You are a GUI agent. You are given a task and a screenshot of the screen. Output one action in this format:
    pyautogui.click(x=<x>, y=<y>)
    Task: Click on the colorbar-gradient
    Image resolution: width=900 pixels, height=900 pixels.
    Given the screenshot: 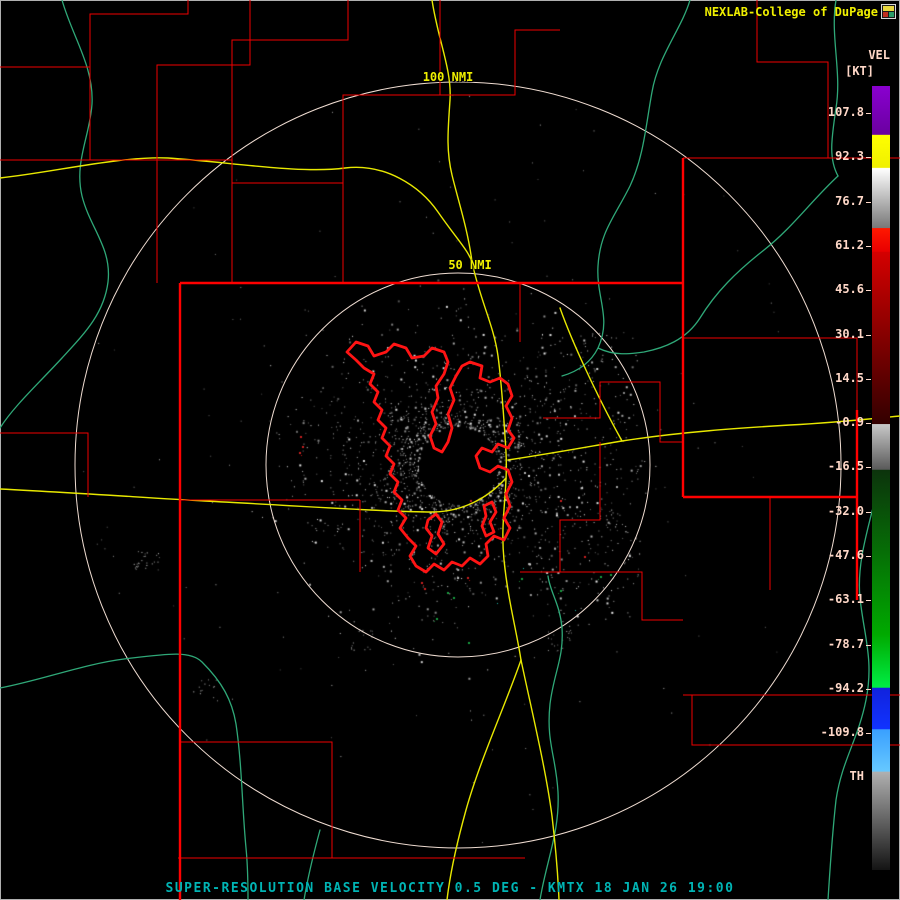 What is the action you would take?
    pyautogui.click(x=881, y=478)
    